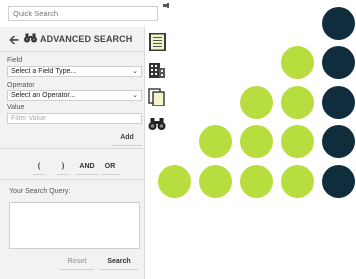 This screenshot has height=279, width=356. Describe the element at coordinates (15, 60) in the screenshot. I see `field-label: Field` at that location.